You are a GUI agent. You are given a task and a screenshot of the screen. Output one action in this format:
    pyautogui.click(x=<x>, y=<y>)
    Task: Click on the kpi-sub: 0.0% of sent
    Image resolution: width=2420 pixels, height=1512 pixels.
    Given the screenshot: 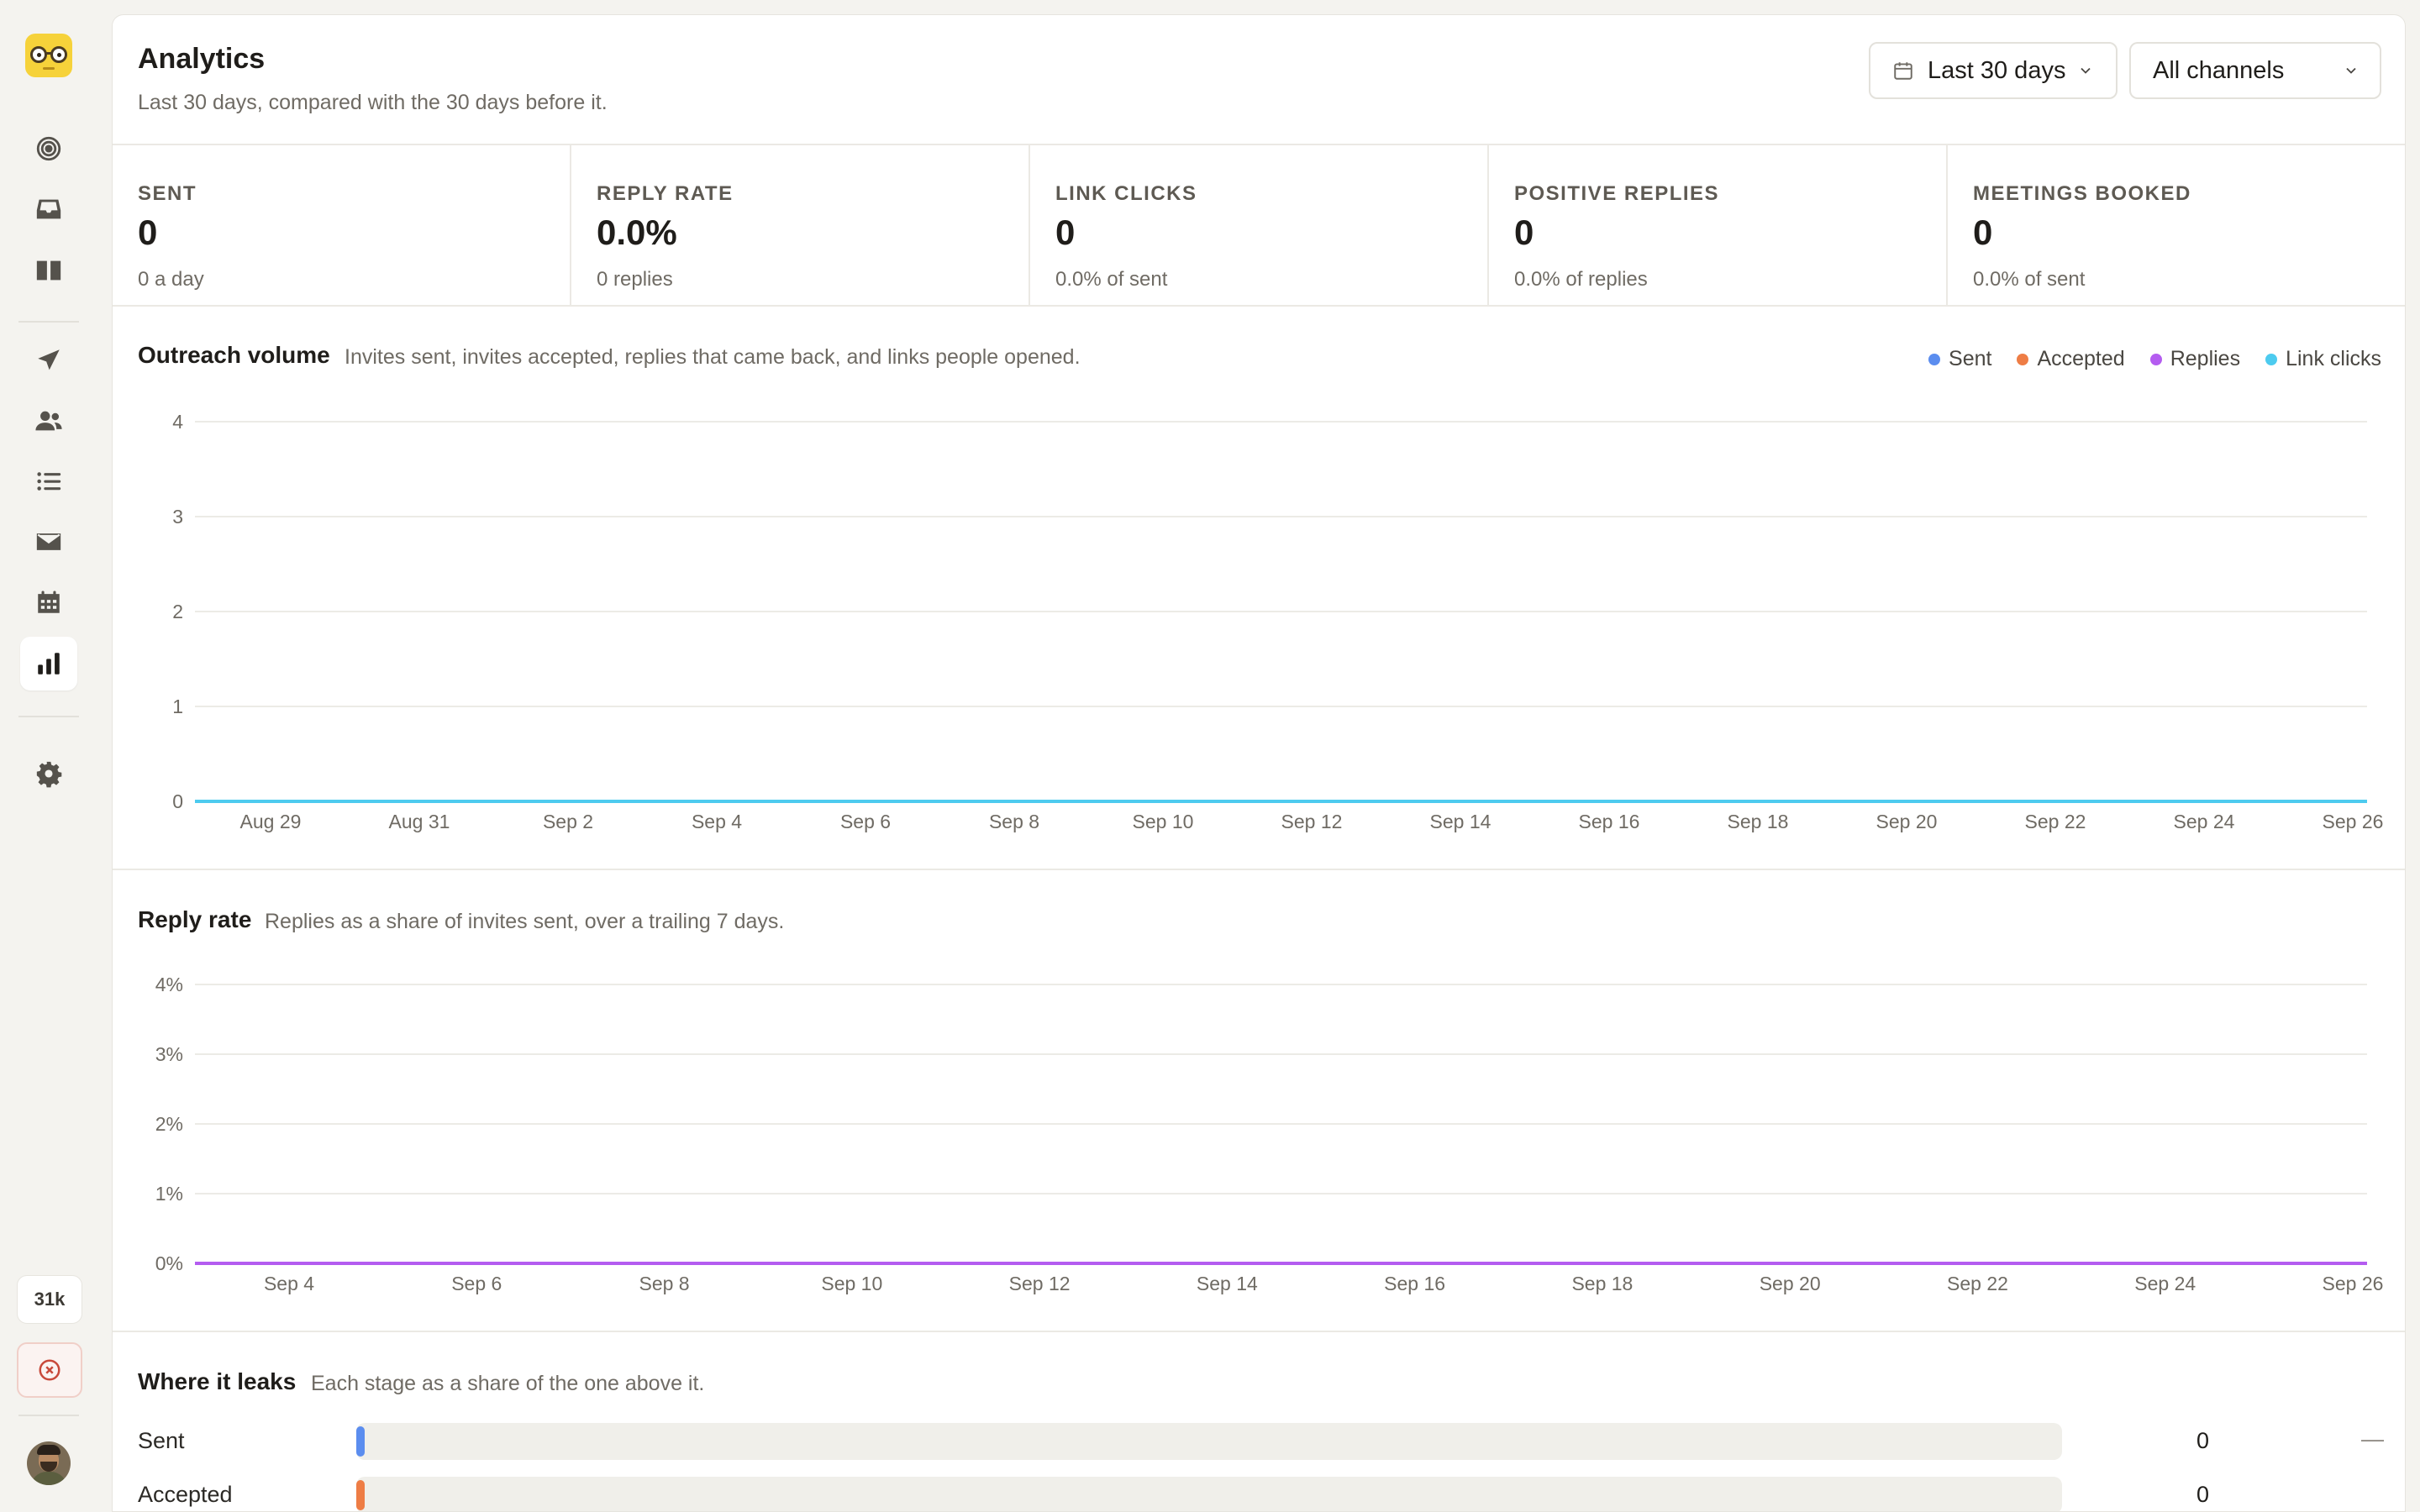 What is the action you would take?
    pyautogui.click(x=1111, y=279)
    